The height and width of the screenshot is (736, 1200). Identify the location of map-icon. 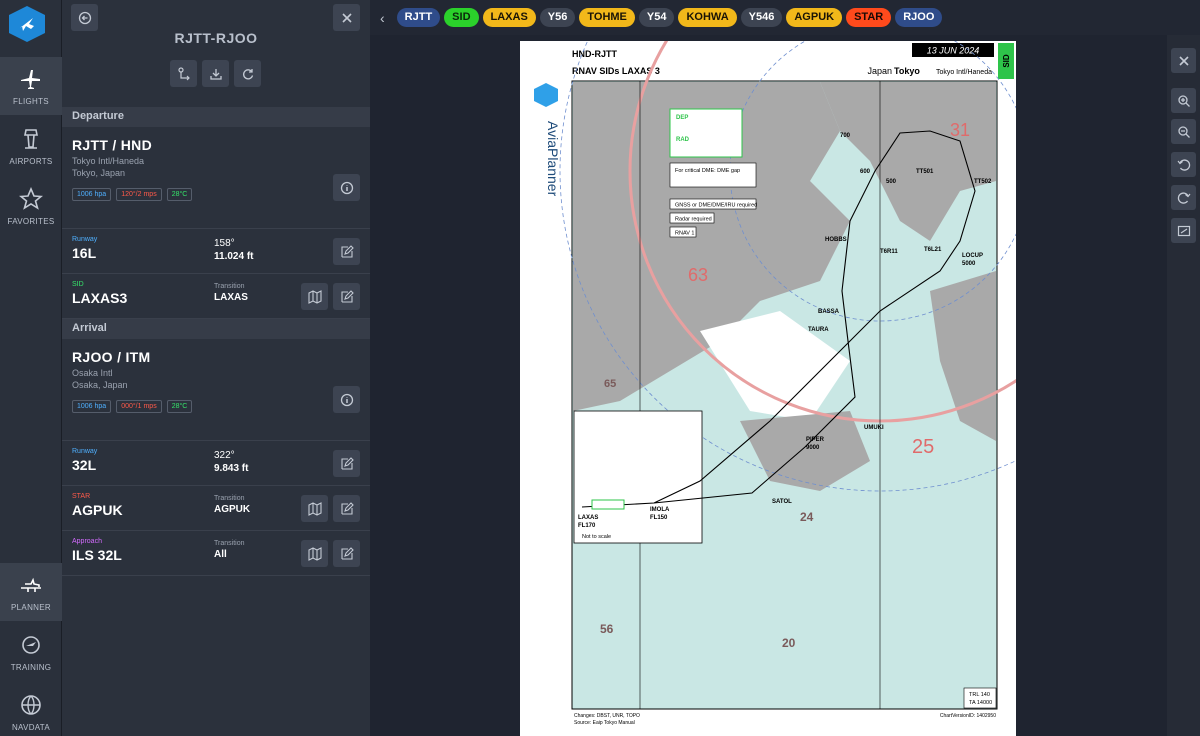
(314, 553).